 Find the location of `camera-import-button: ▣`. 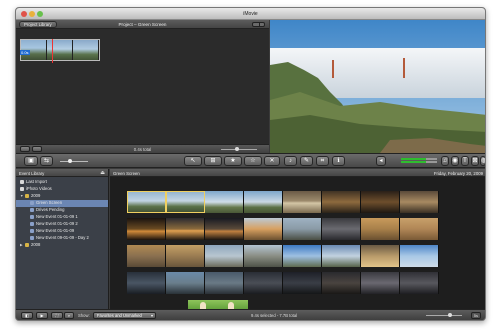

camera-import-button: ▣ is located at coordinates (31, 161).